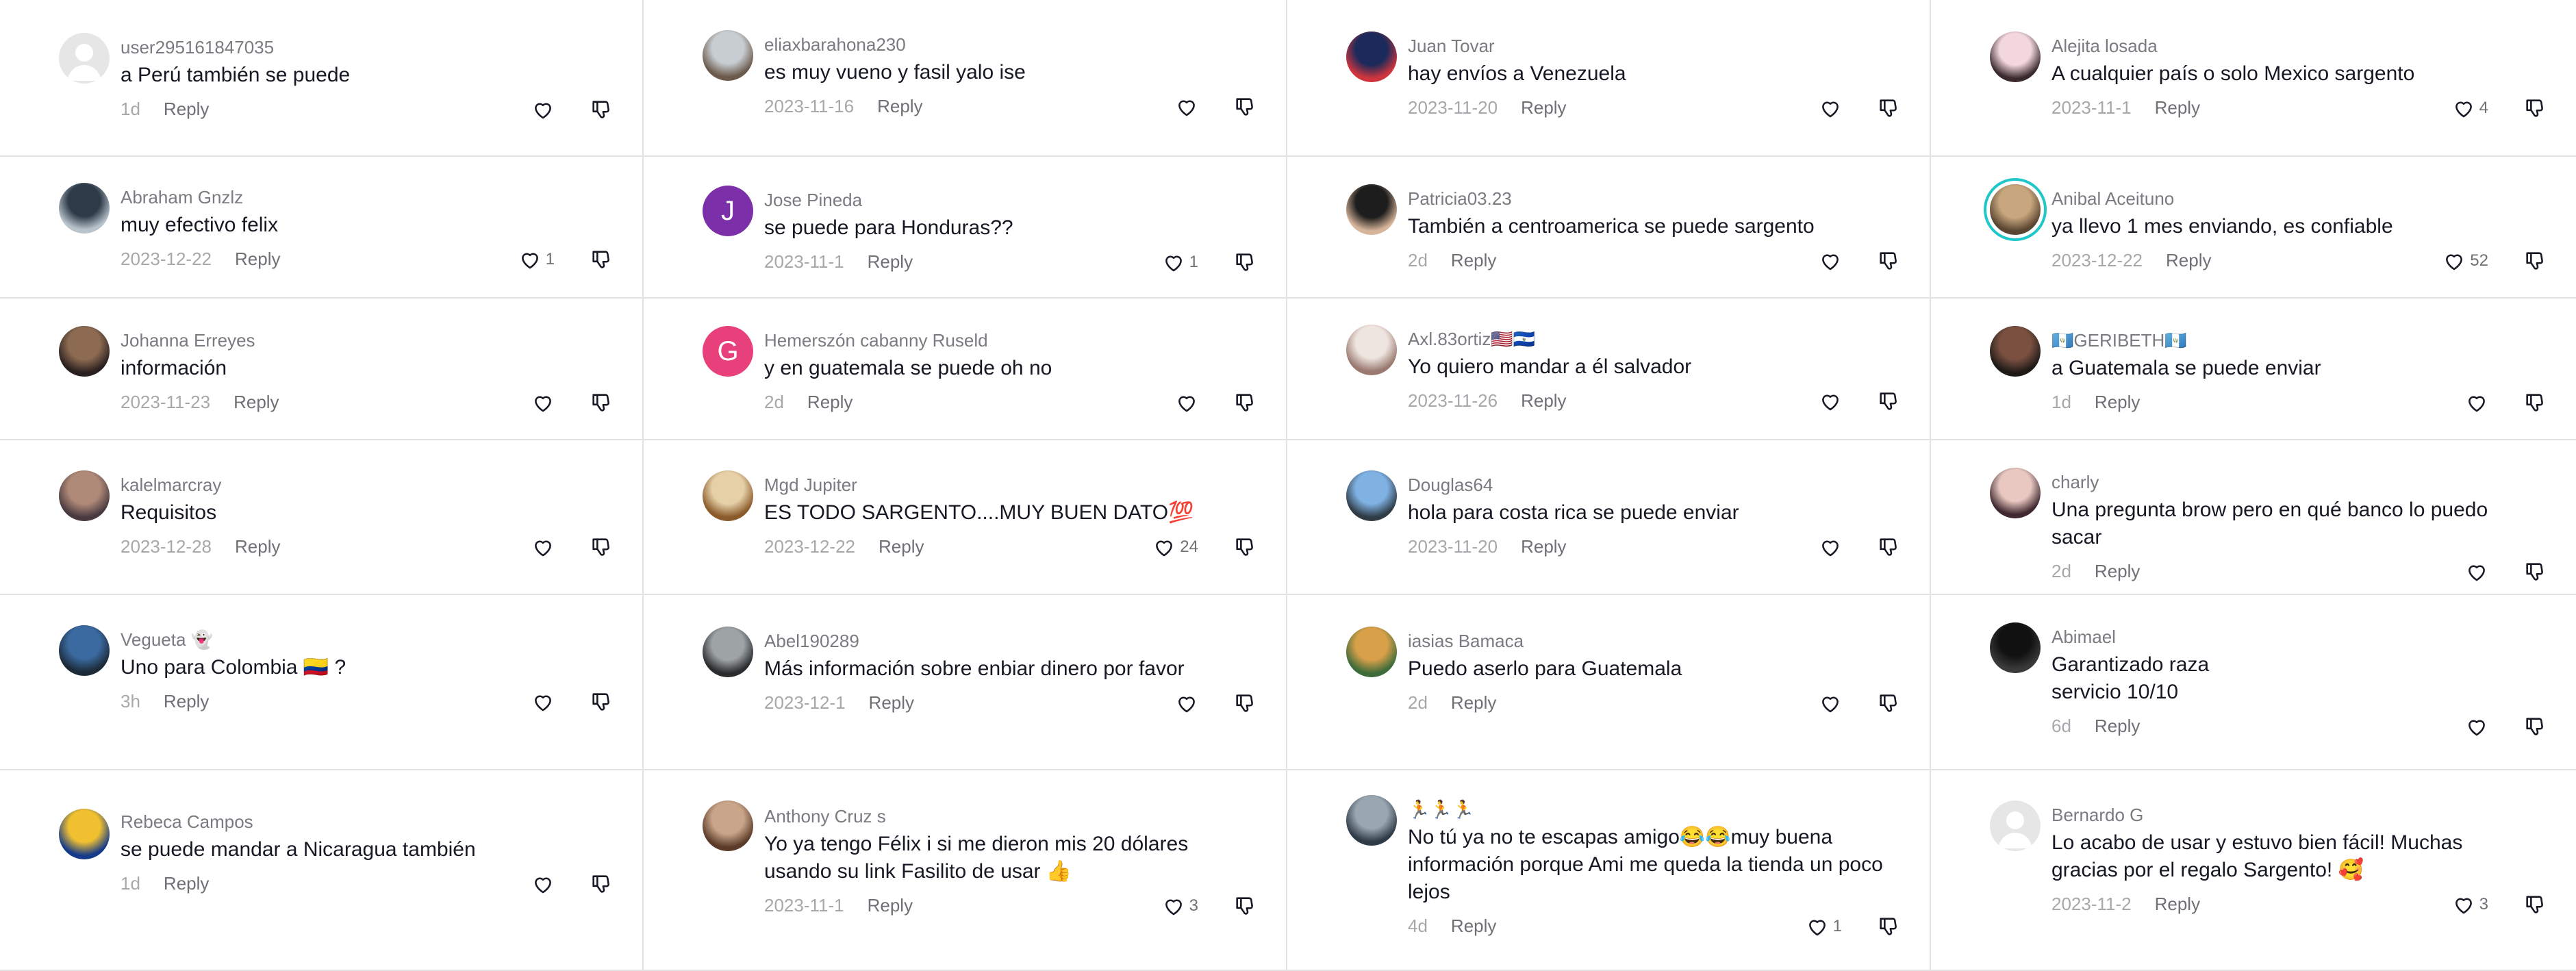 Image resolution: width=2576 pixels, height=971 pixels. I want to click on username: Patricia03.23, so click(1655, 199).